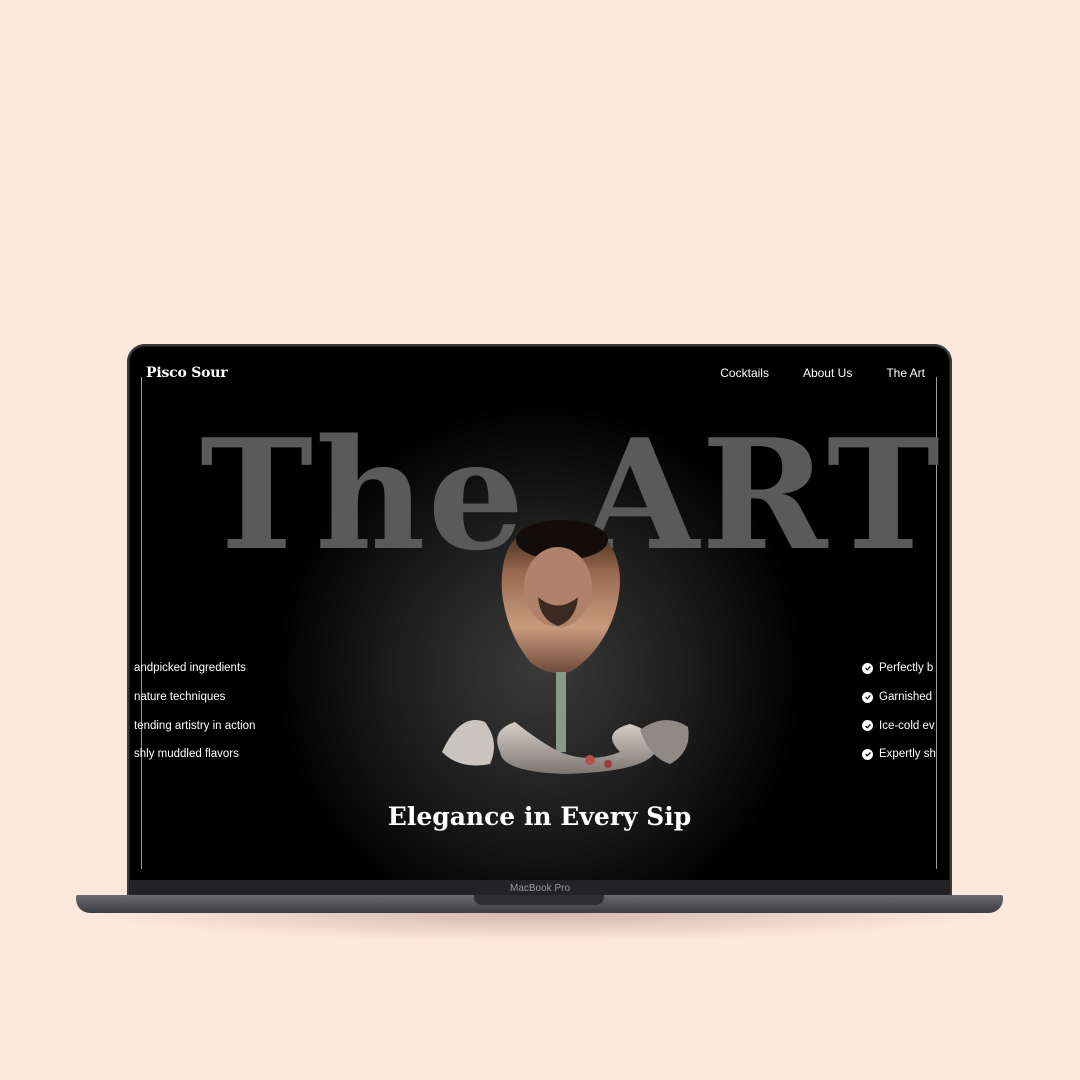 This screenshot has height=1080, width=1080. What do you see at coordinates (190, 668) in the screenshot?
I see `list-item: andpicked ingredients` at bounding box center [190, 668].